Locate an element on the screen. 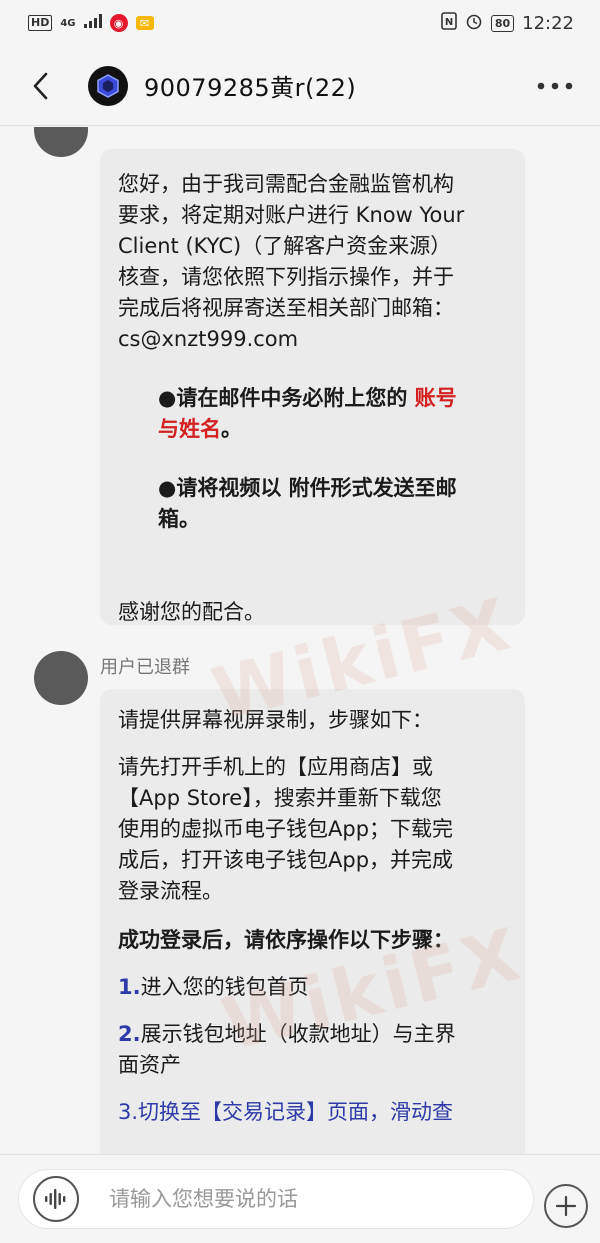 Image resolution: width=600 pixels, height=1243 pixels. steps-title: 成功登录后，请依序操作以下步骤： is located at coordinates (286, 940).